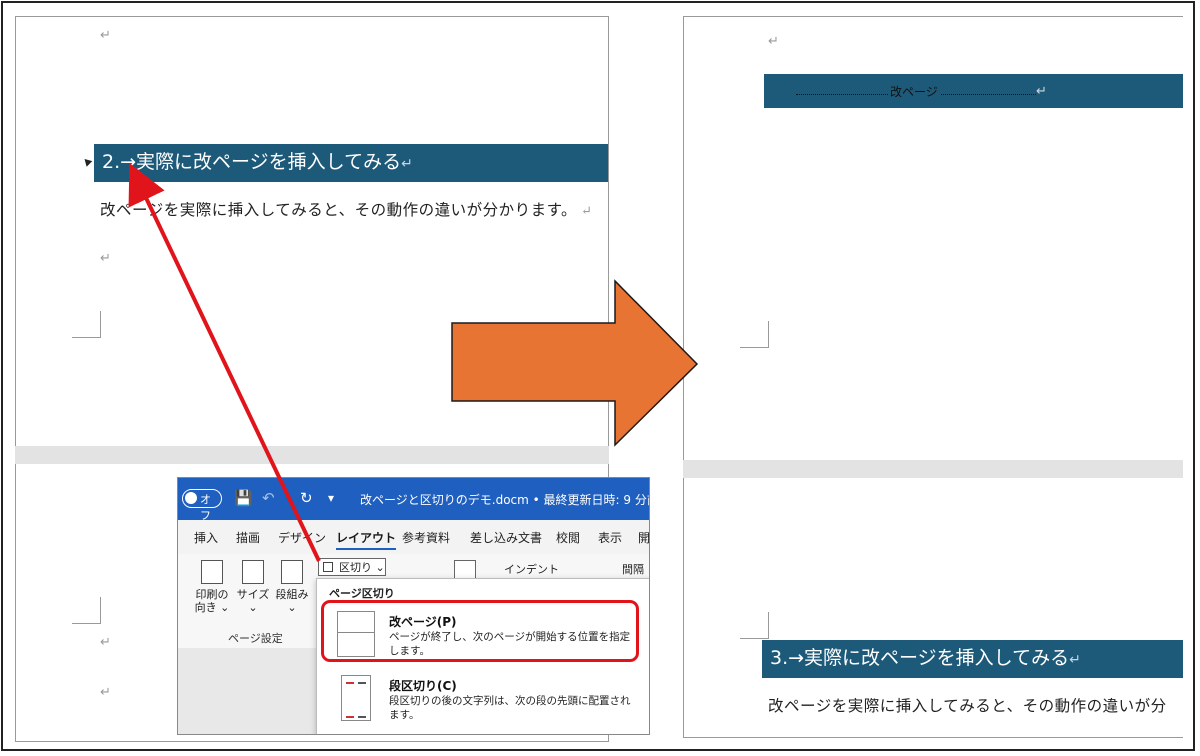  I want to click on red-arrow-icon, so click(224, 362).